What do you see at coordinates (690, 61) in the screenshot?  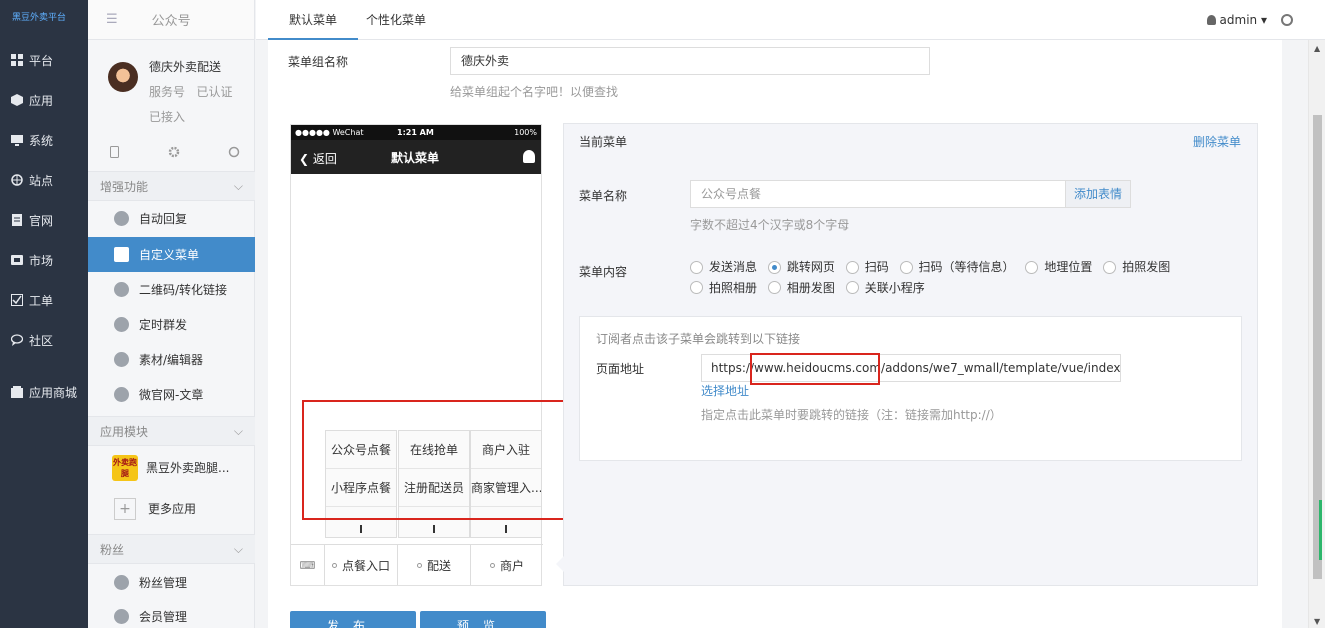 I see `group-name-input: 德庆外卖` at bounding box center [690, 61].